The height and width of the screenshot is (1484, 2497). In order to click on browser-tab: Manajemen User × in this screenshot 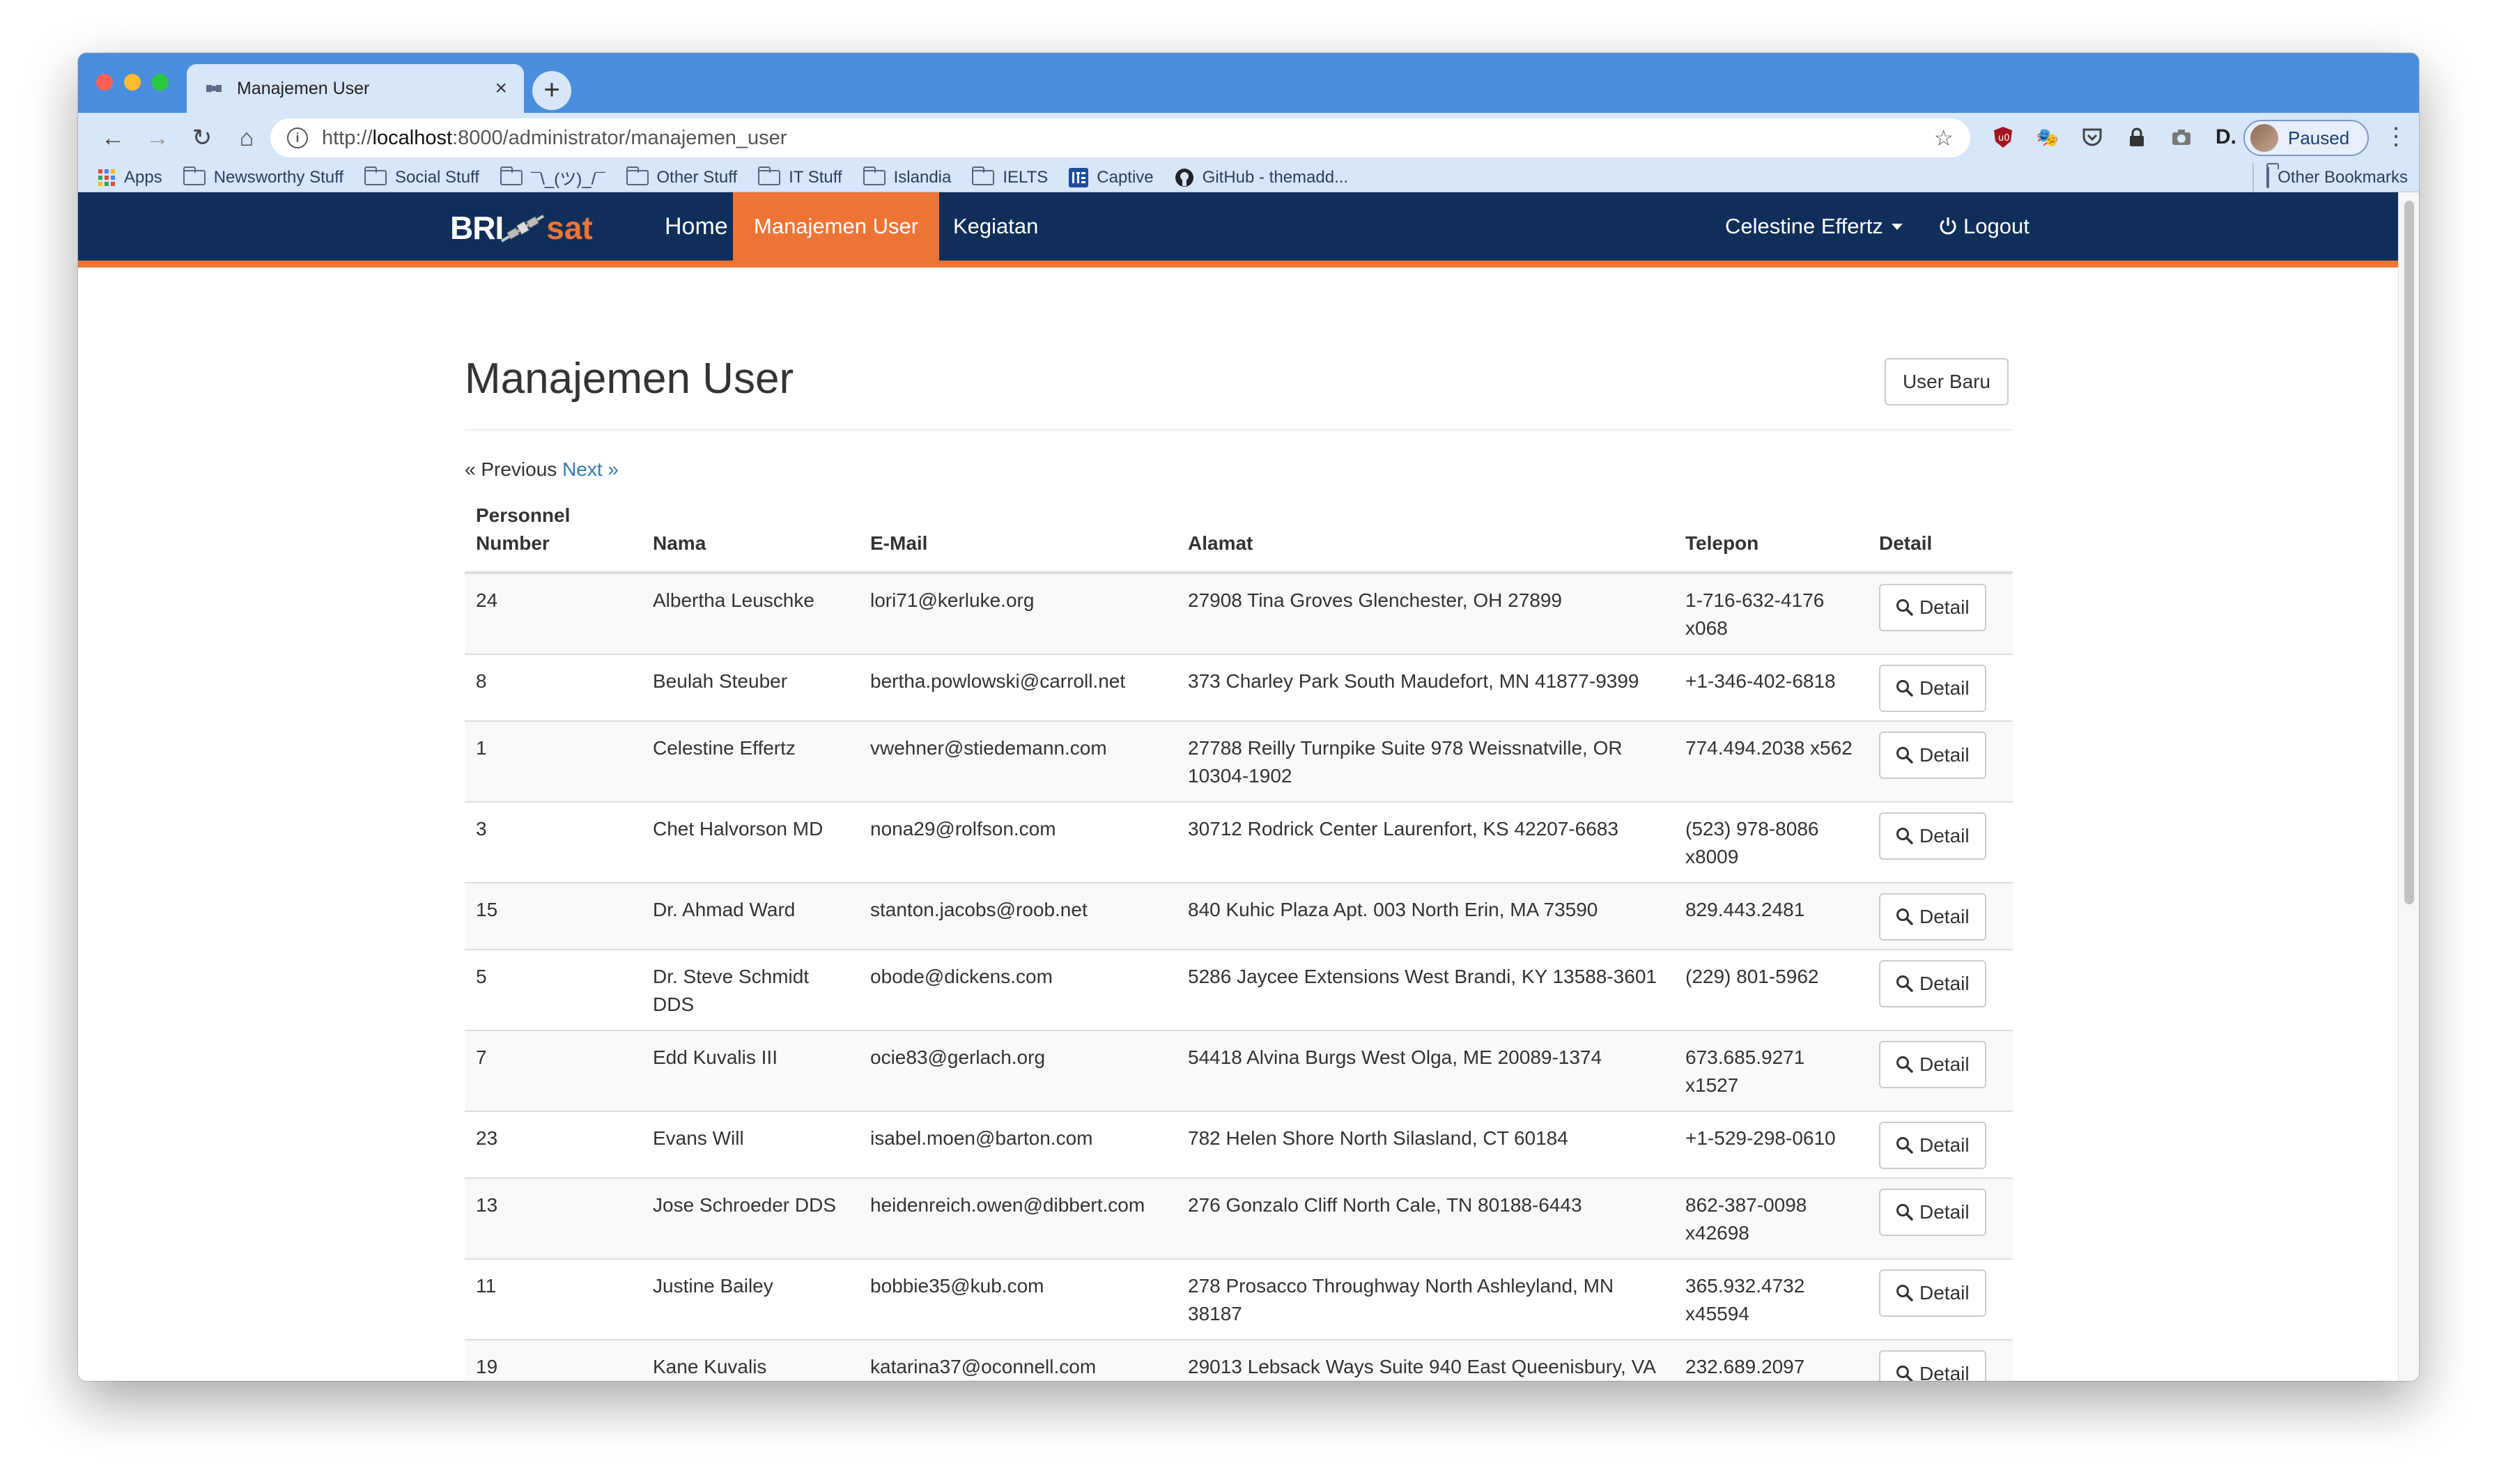, I will do `click(355, 88)`.